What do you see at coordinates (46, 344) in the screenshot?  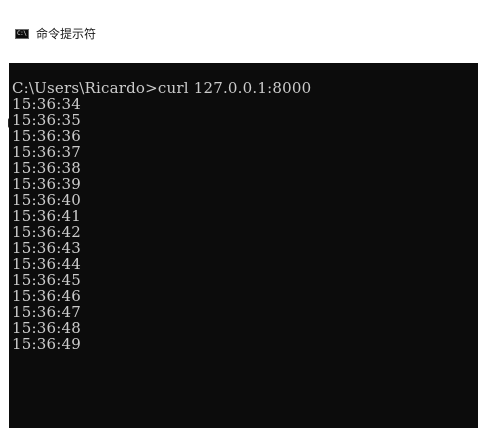 I see `console-line: 15:36:49` at bounding box center [46, 344].